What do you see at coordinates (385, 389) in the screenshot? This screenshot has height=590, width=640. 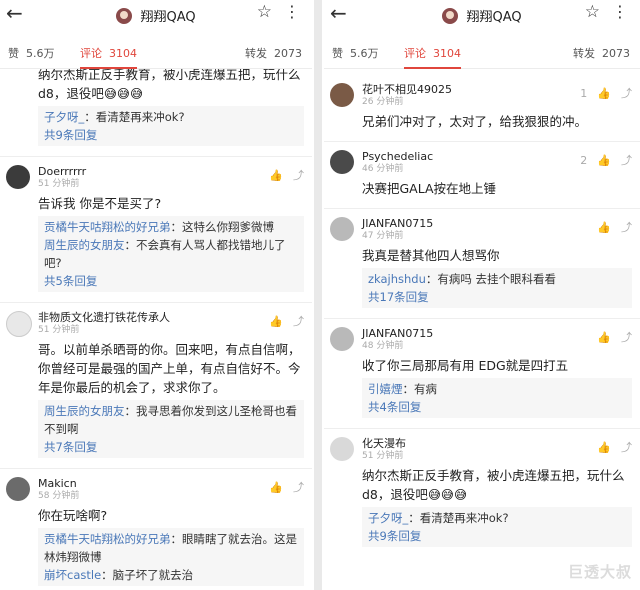 I see `reply-user: 引嬉煙` at bounding box center [385, 389].